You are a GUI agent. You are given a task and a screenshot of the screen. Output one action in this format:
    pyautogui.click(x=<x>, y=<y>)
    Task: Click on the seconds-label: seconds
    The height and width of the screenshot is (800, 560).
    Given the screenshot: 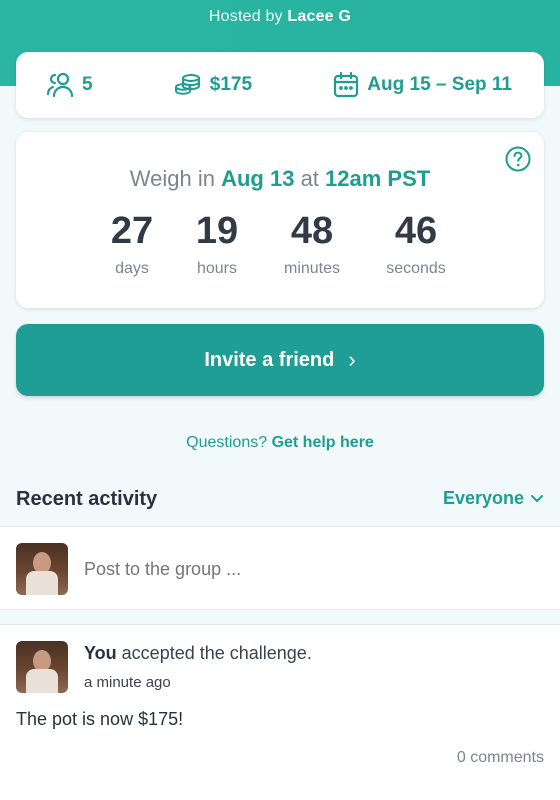 What is the action you would take?
    pyautogui.click(x=416, y=268)
    